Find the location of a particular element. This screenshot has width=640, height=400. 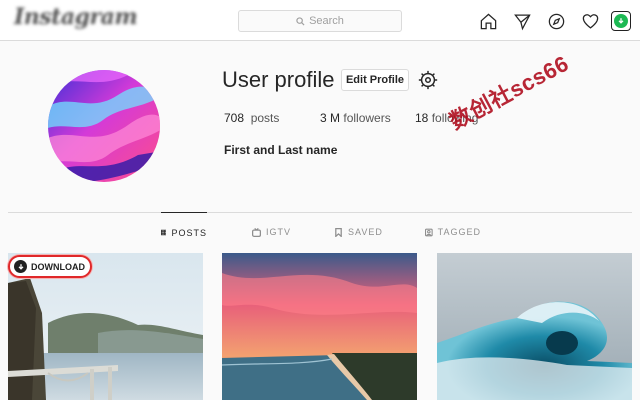

top-navigation-bar: Instagram Search is located at coordinates (320, 20).